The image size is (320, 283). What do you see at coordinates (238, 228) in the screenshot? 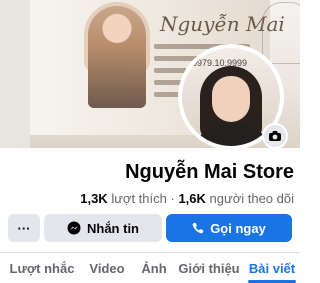
I see `call-button-label: Gọi ngay` at bounding box center [238, 228].